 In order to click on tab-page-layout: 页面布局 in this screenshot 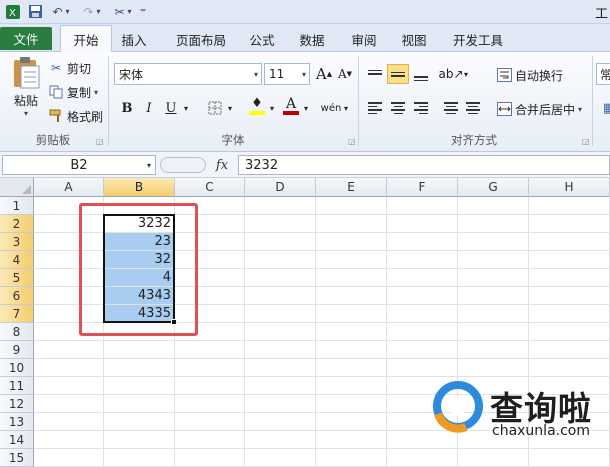, I will do `click(201, 39)`.